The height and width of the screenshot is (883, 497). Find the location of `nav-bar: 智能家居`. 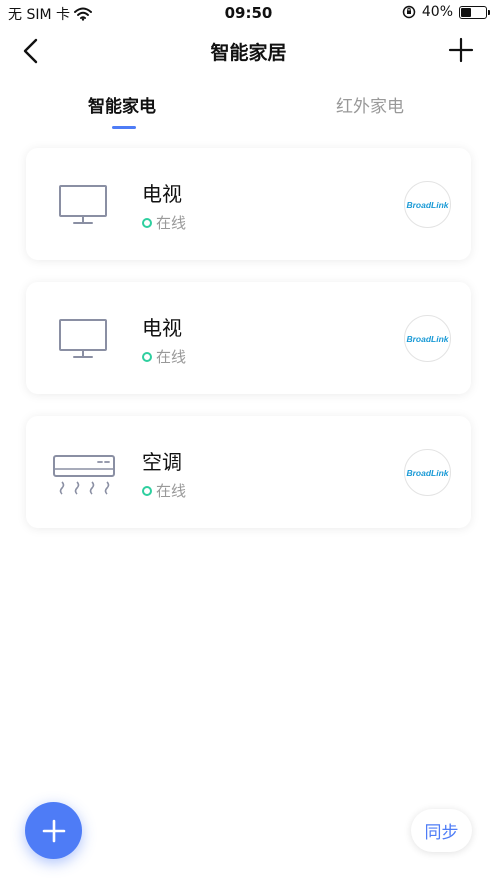

nav-bar: 智能家居 is located at coordinates (248, 51).